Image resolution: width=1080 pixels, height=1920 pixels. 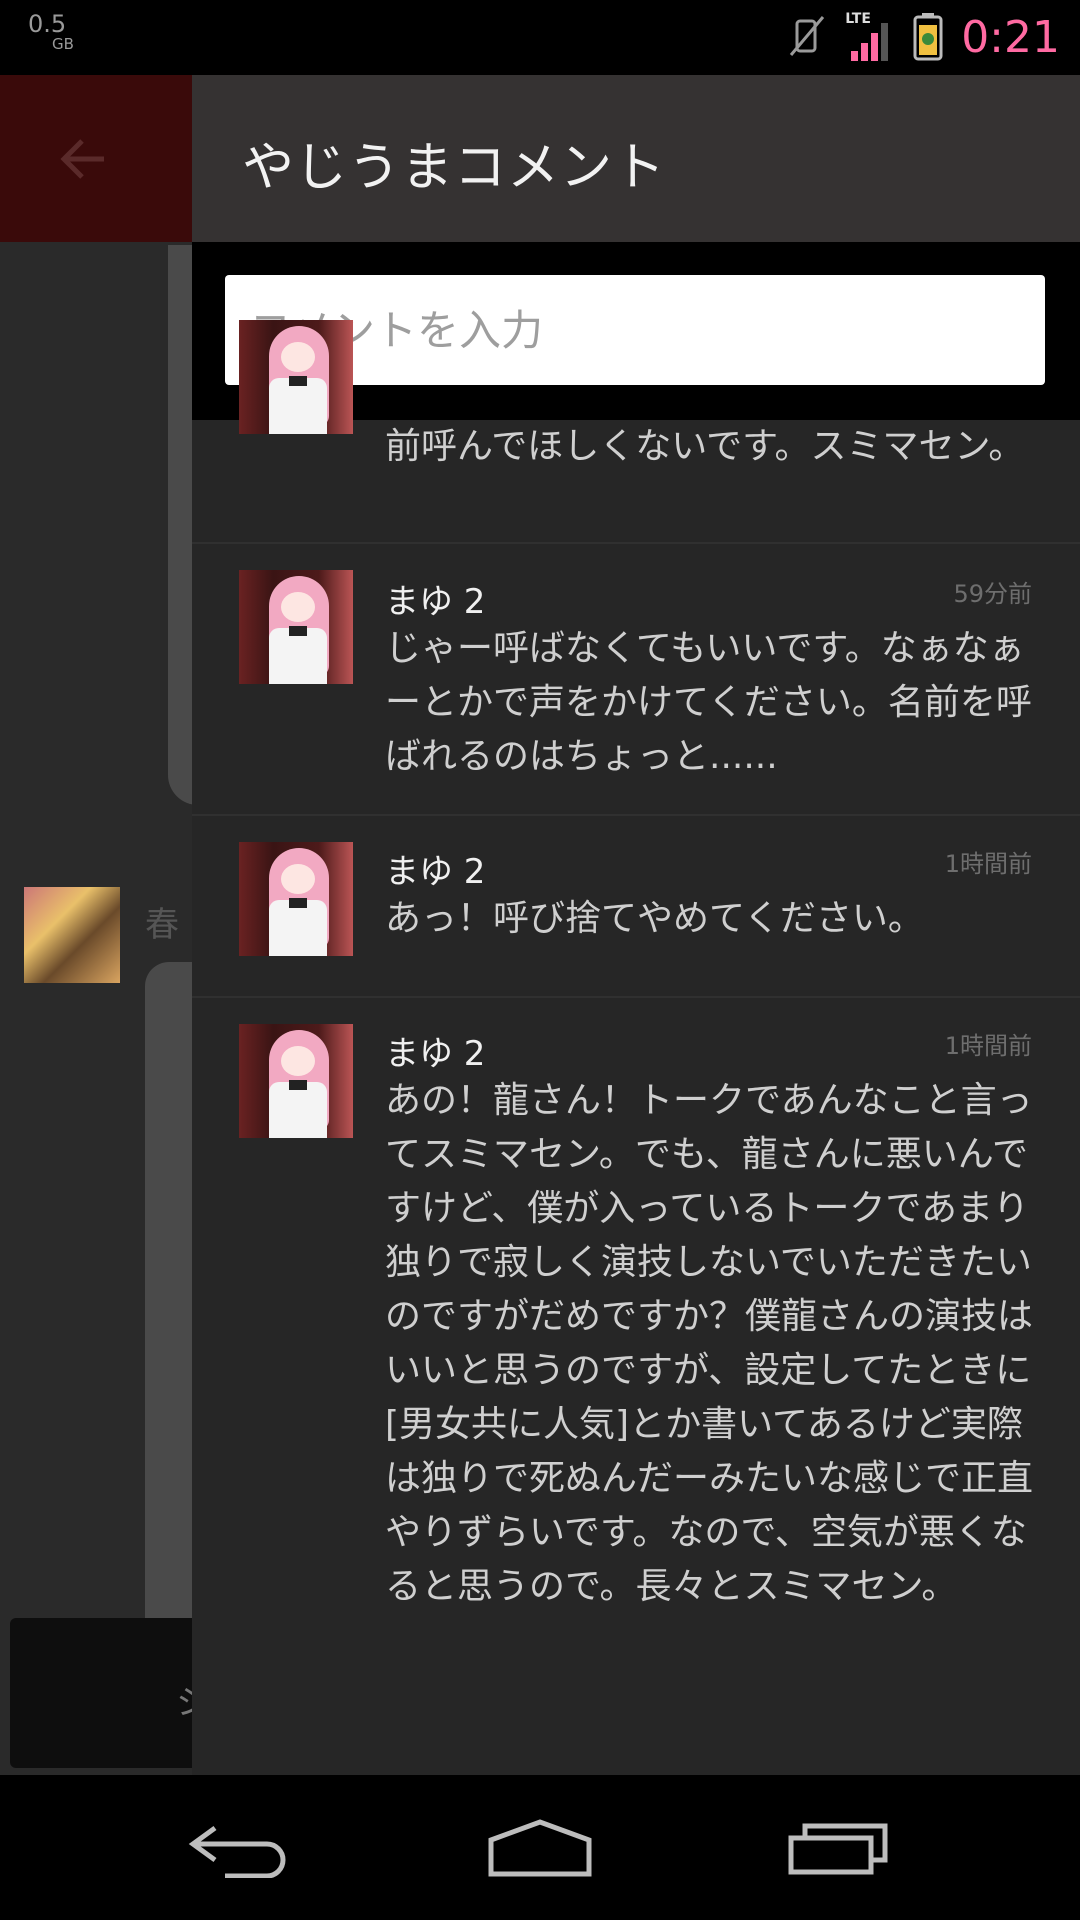 I want to click on navigation-bar, so click(x=540, y=1847).